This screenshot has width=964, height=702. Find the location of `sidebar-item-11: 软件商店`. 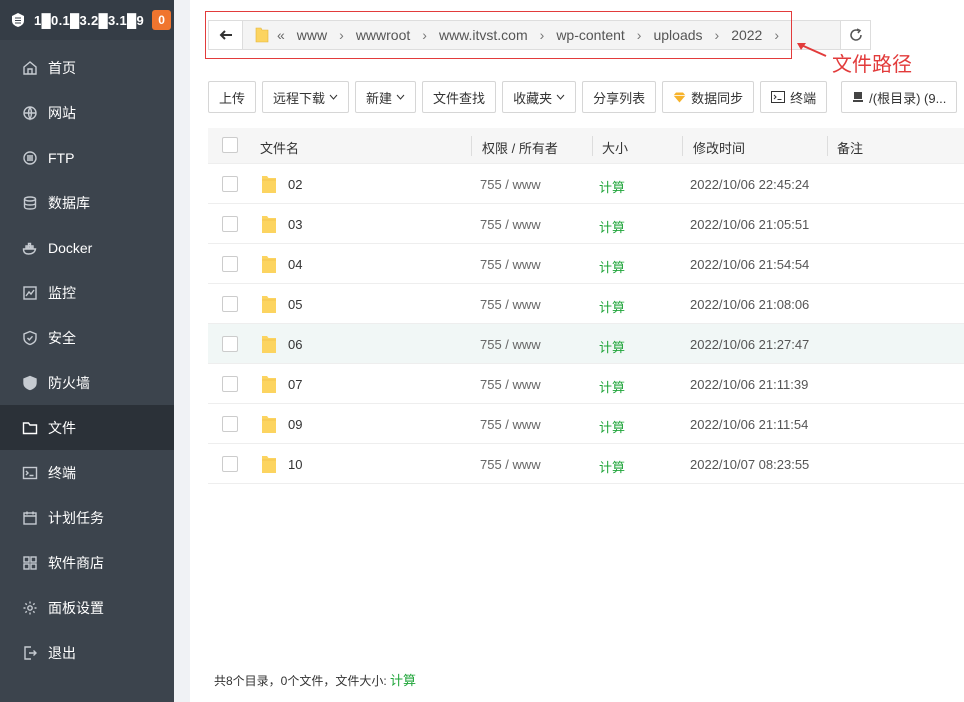

sidebar-item-11: 软件商店 is located at coordinates (87, 562).